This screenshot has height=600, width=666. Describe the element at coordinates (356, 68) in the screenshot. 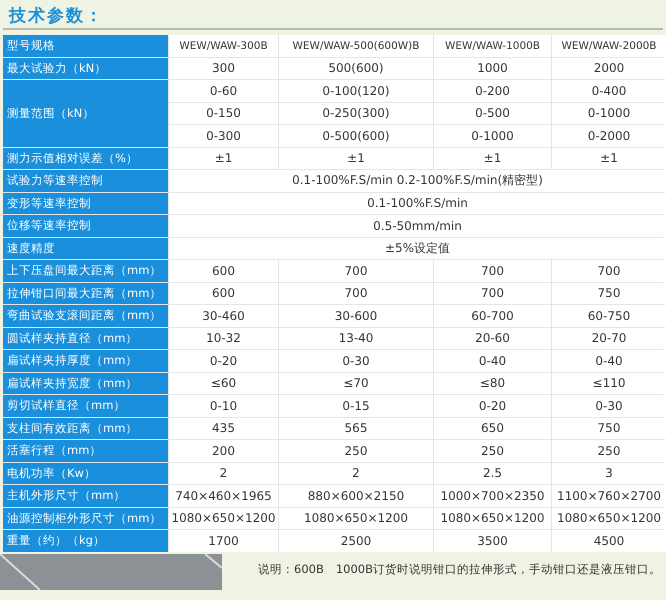

I see `table-cell: 500(600)` at that location.